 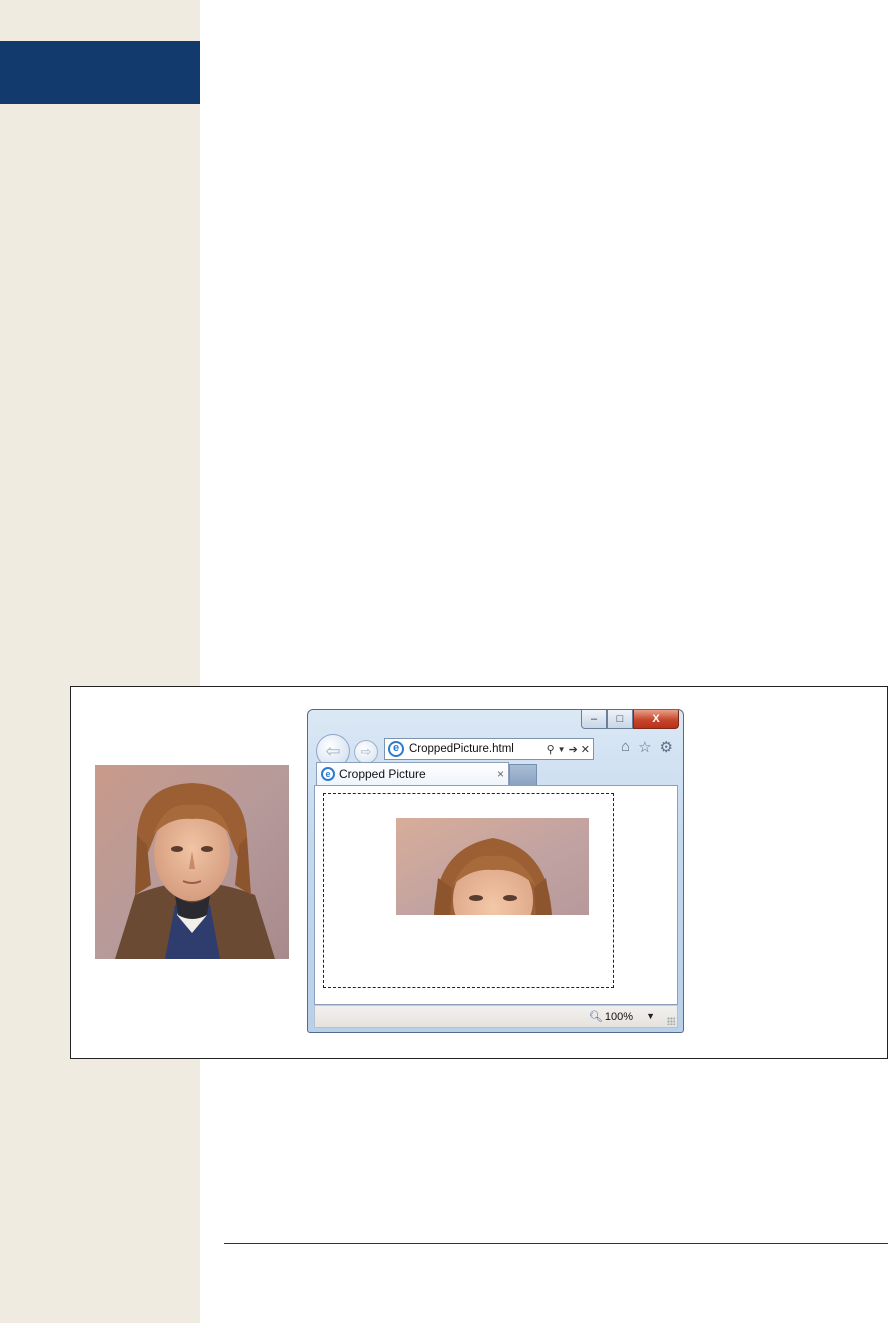 I want to click on address-text: CroppedPicture.html, so click(x=478, y=749).